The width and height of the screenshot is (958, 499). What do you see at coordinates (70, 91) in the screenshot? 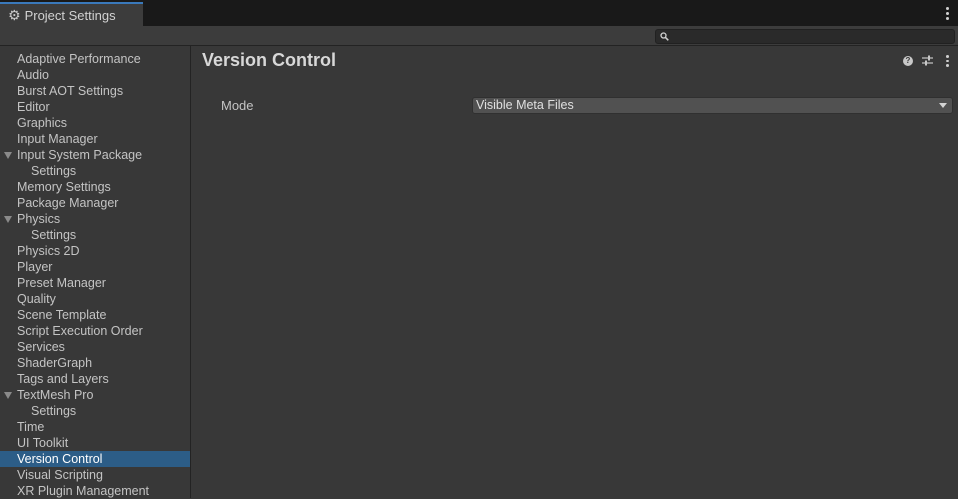
I see `sidebar-item-label: Burst AOT Settings` at bounding box center [70, 91].